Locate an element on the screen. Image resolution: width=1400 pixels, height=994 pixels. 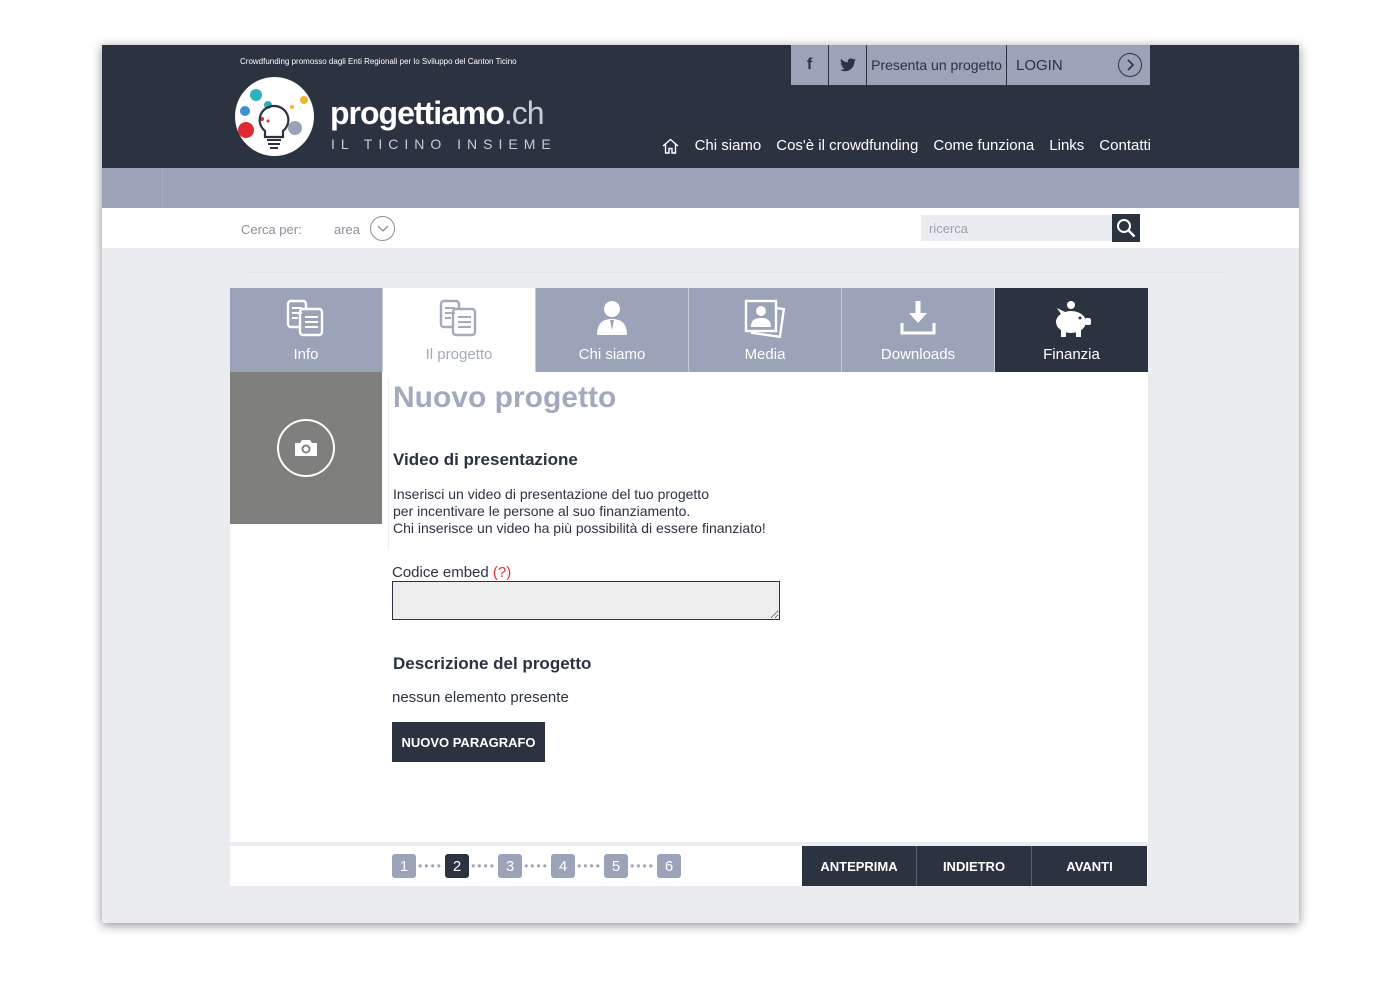
brand-suffix: .ch is located at coordinates (524, 113).